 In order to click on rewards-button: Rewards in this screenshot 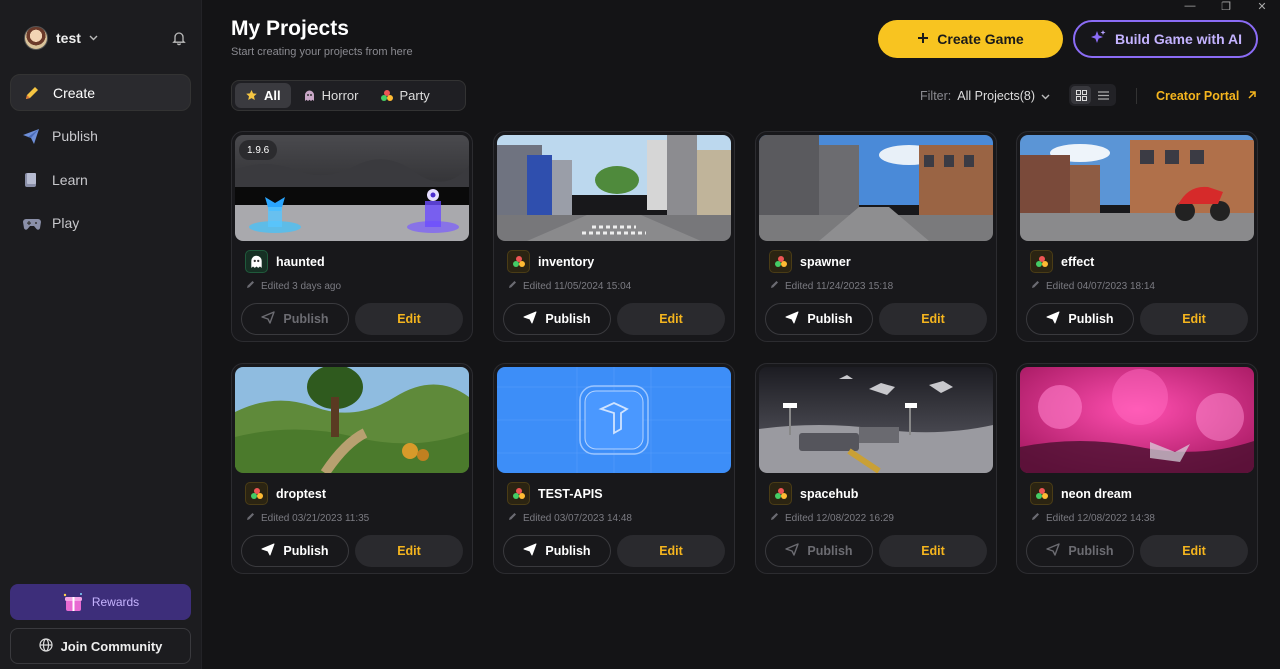, I will do `click(100, 602)`.